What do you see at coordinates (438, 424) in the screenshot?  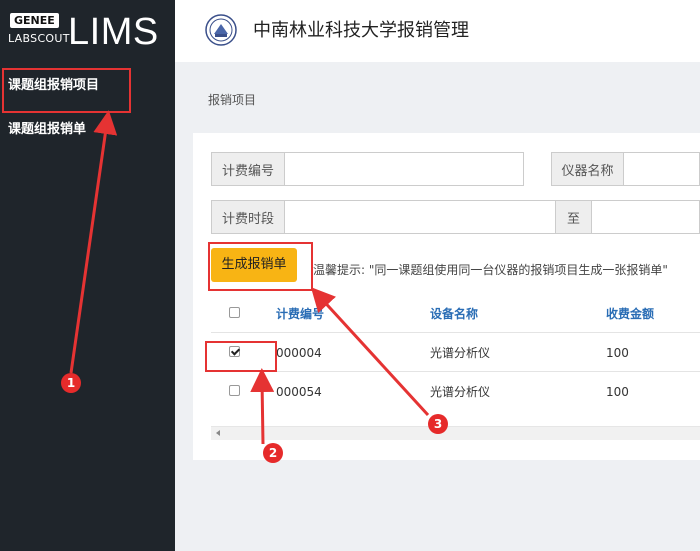 I see `annotation-badge-3: 3` at bounding box center [438, 424].